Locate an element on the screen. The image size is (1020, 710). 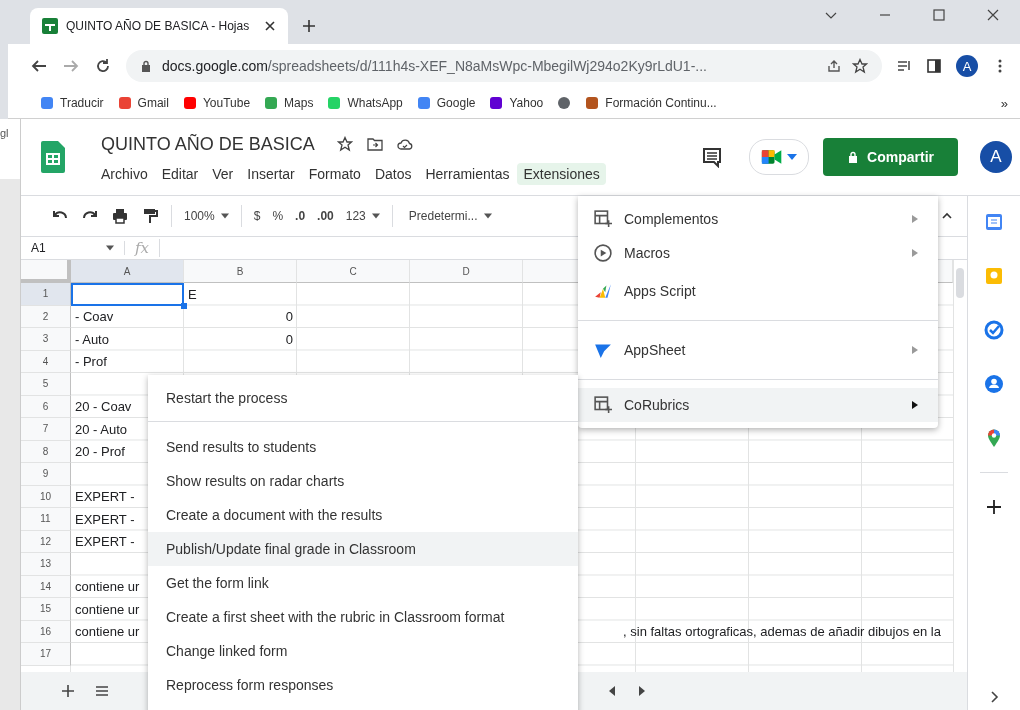
row-header: 2 is located at coordinates (46, 316).